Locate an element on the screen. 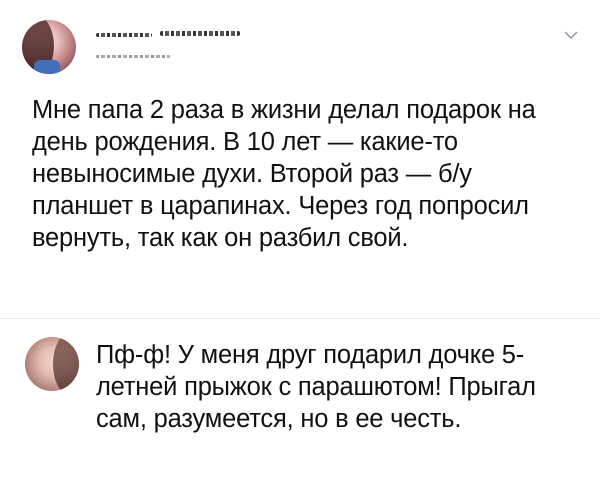 Image resolution: width=600 pixels, height=488 pixels. redacted-author-surname is located at coordinates (200, 33).